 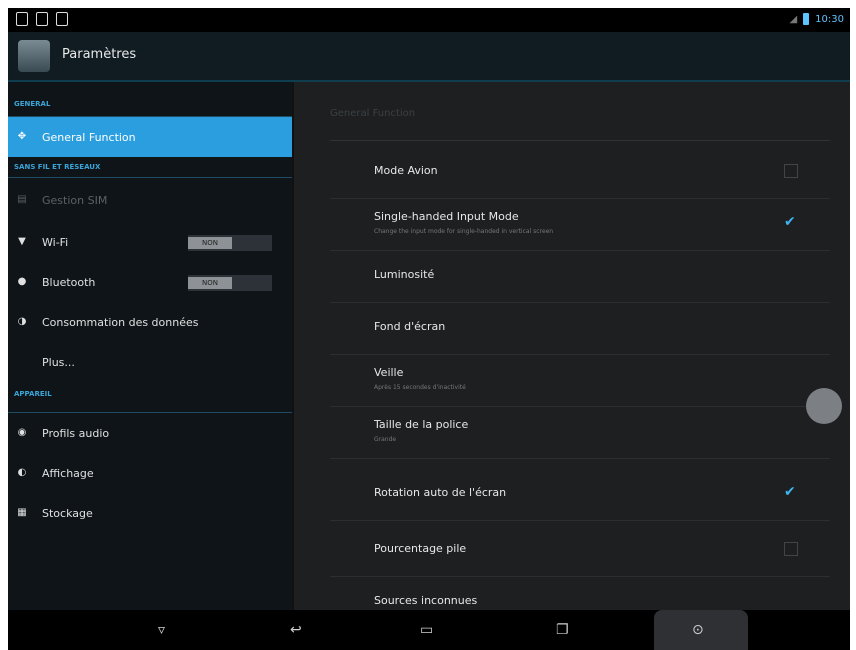 What do you see at coordinates (404, 274) in the screenshot?
I see `setting-title: Luminosité` at bounding box center [404, 274].